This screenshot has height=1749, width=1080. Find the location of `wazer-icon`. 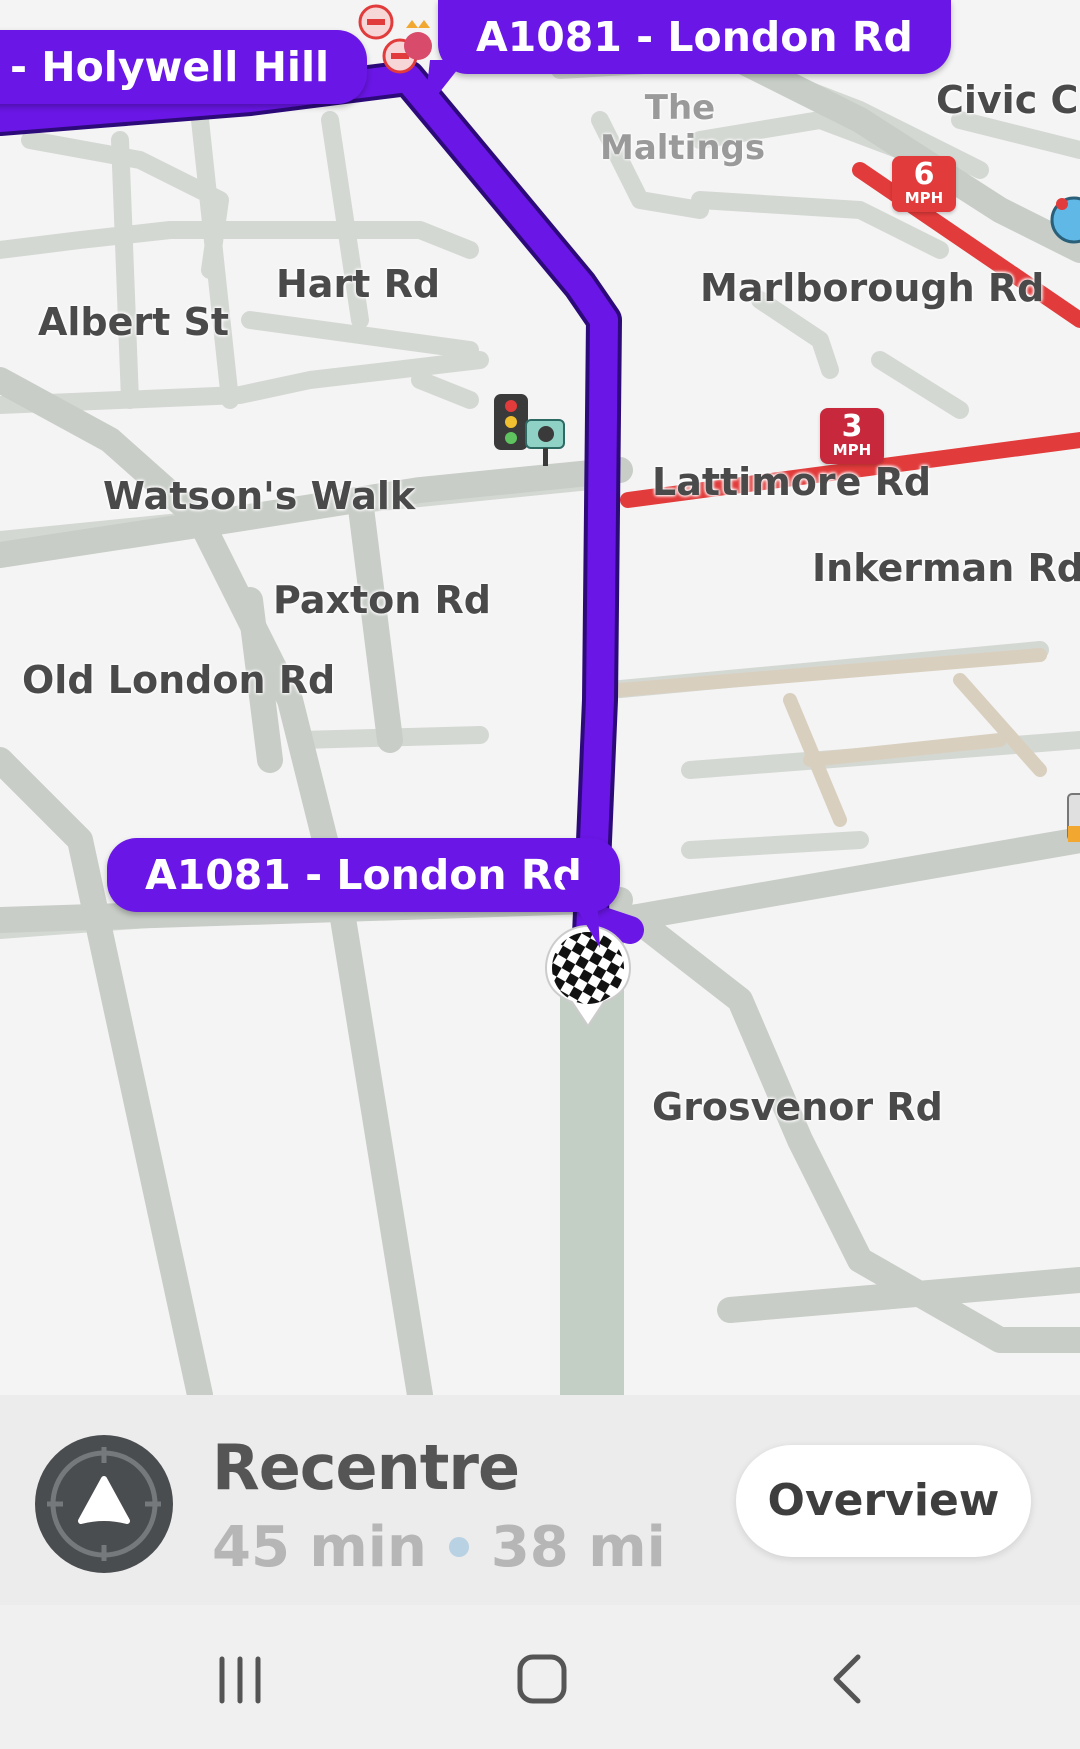

wazer-icon is located at coordinates (1064, 220).